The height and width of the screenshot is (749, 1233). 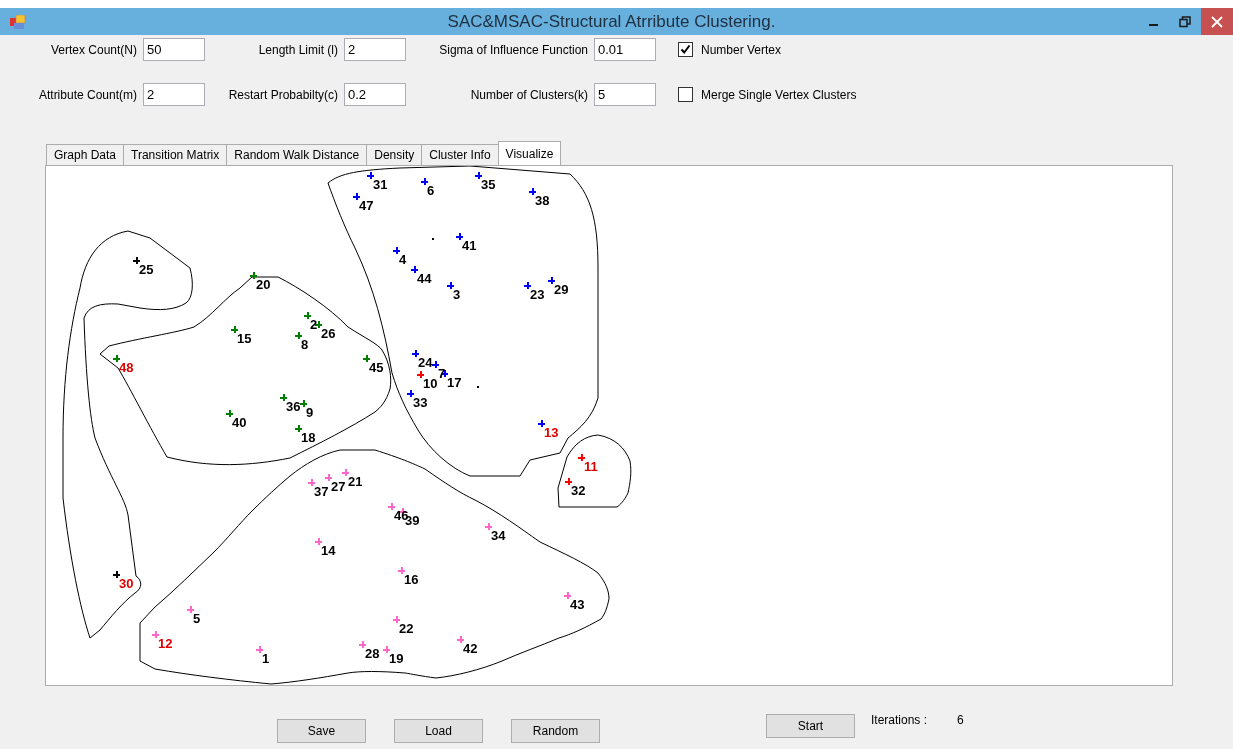 I want to click on close-button, so click(x=1217, y=21).